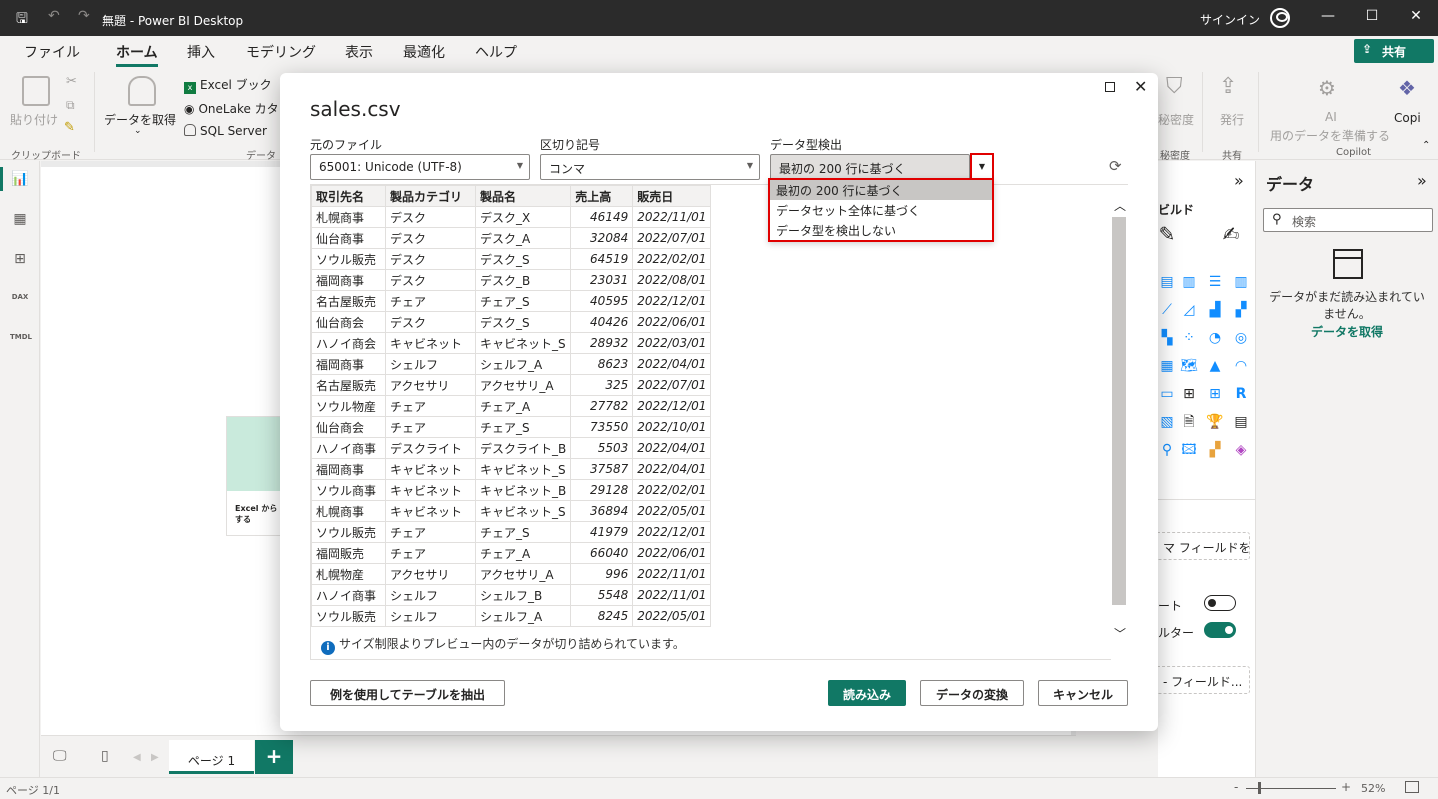 This screenshot has height=799, width=1438. I want to click on donut-chart-icon: ◎, so click(1241, 338).